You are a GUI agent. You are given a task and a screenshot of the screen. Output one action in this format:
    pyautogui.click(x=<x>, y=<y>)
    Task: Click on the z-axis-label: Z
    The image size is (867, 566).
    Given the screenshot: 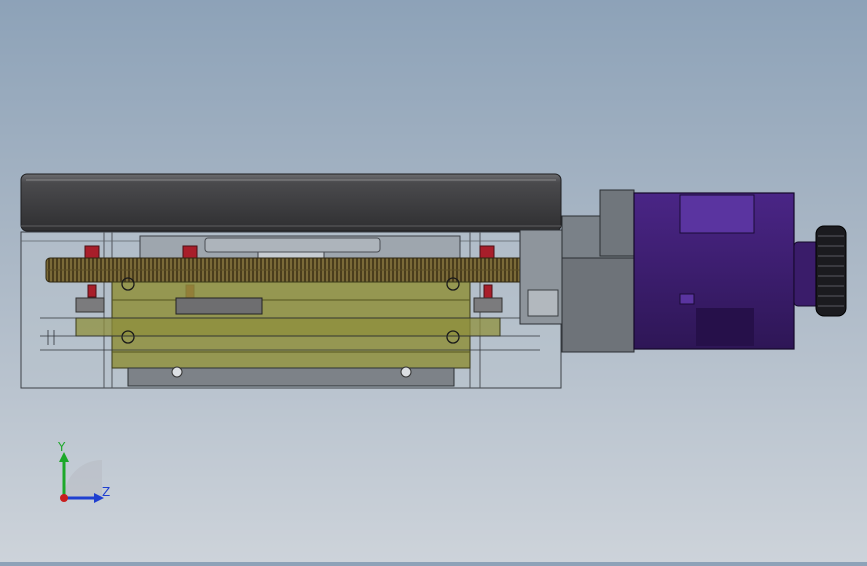 What is the action you would take?
    pyautogui.click(x=106, y=492)
    